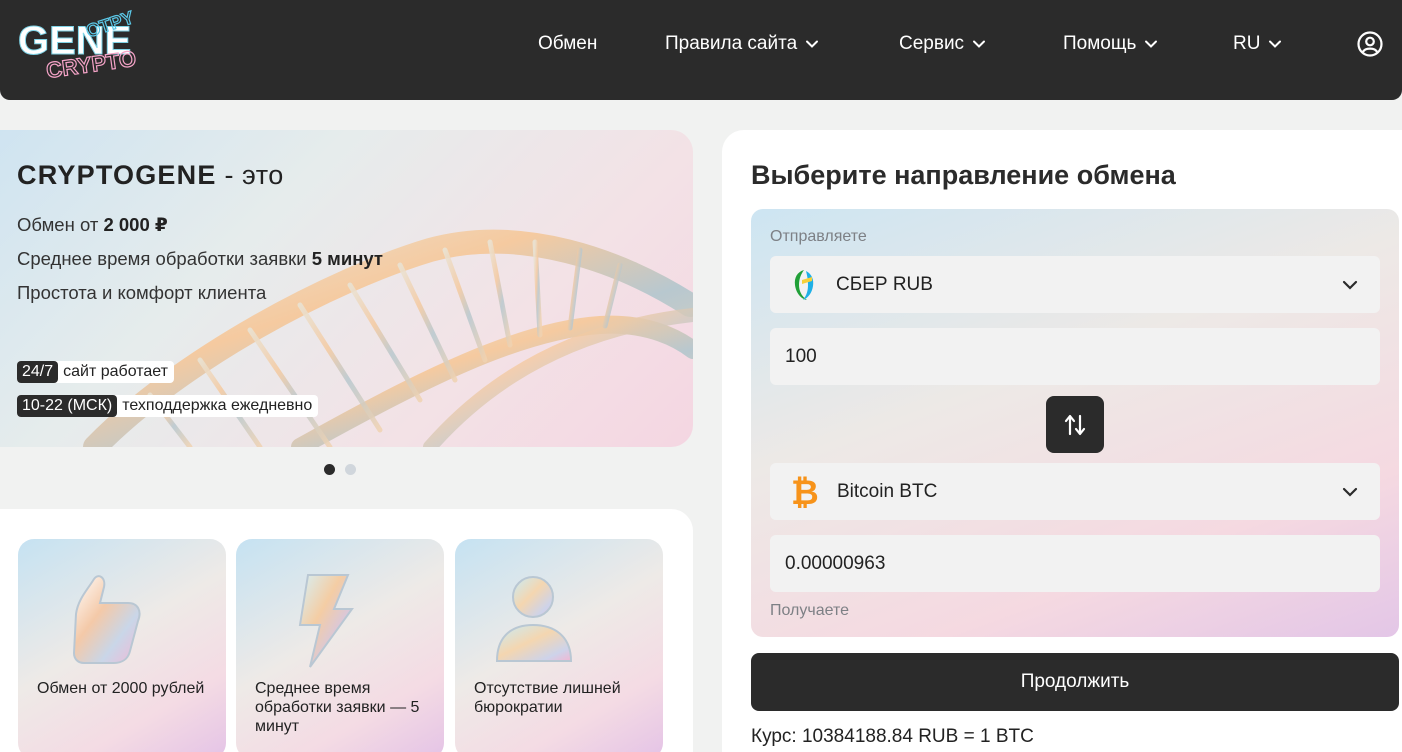 This screenshot has height=752, width=1402. I want to click on nav-rules: Правила сайта, so click(742, 44).